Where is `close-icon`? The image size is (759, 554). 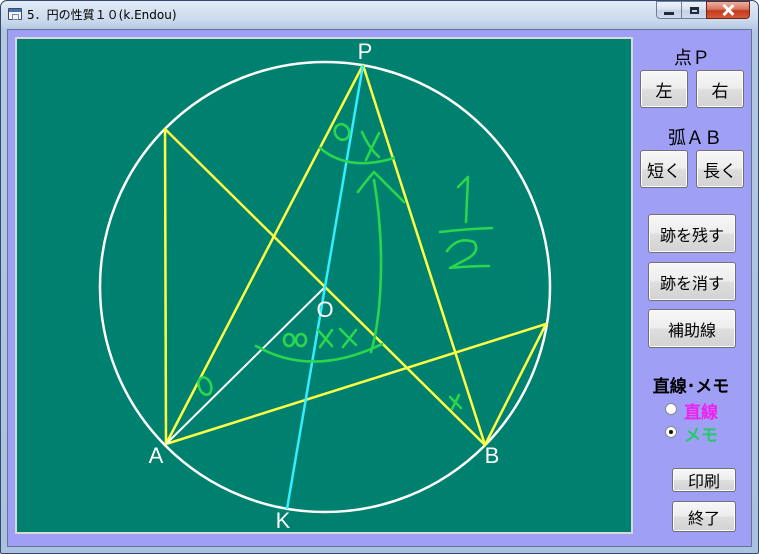
close-icon is located at coordinates (728, 10).